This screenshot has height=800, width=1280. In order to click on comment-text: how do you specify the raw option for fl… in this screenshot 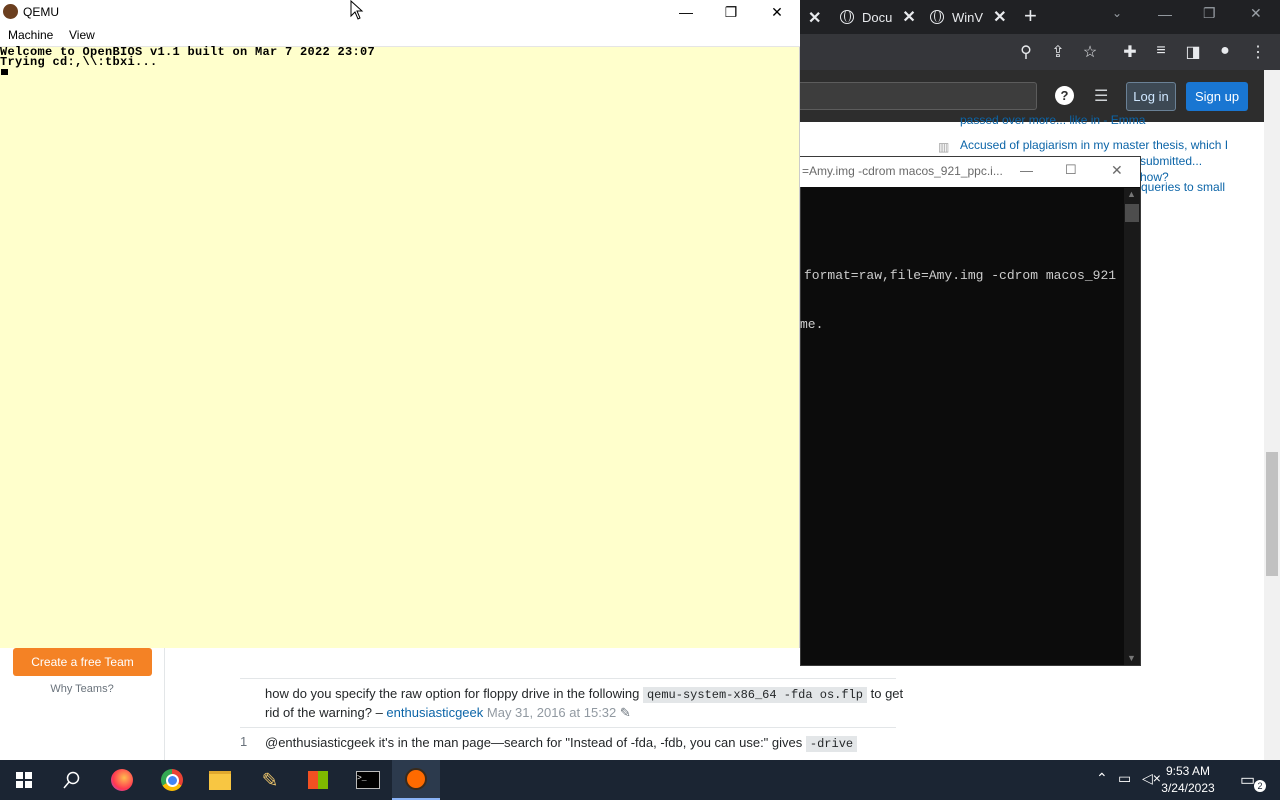, I will do `click(452, 693)`.